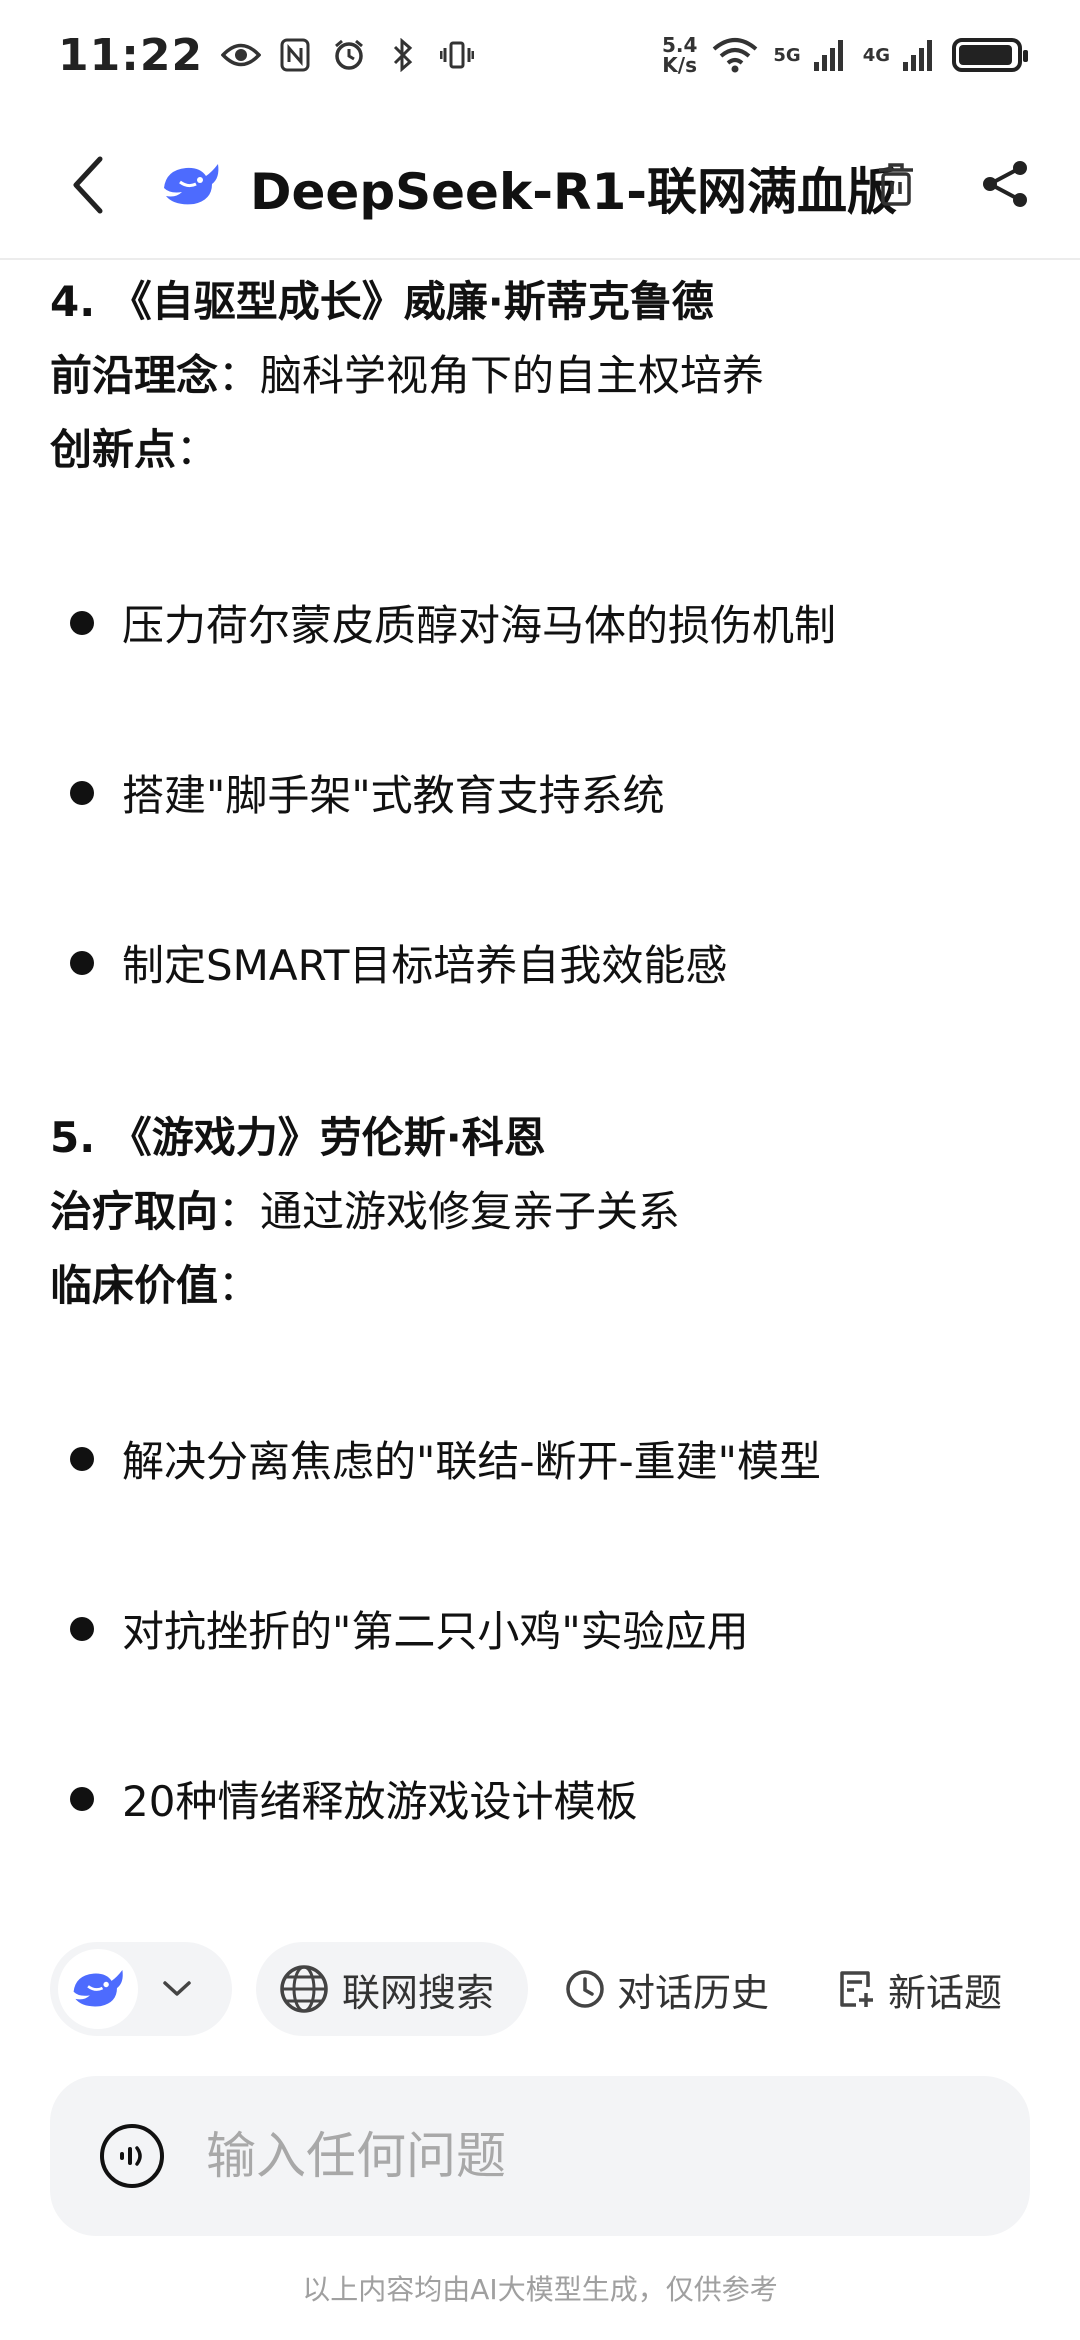  I want to click on history-button: 对话历史, so click(667, 1989).